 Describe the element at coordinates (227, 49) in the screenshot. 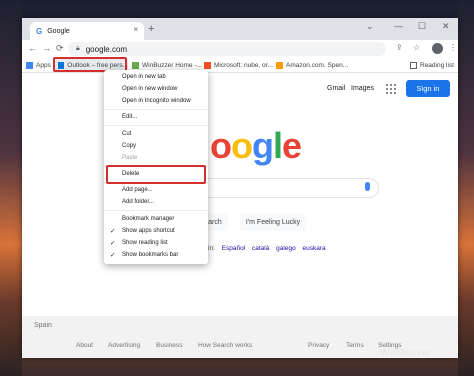

I see `address-bar: 🔒︎ google.com` at that location.